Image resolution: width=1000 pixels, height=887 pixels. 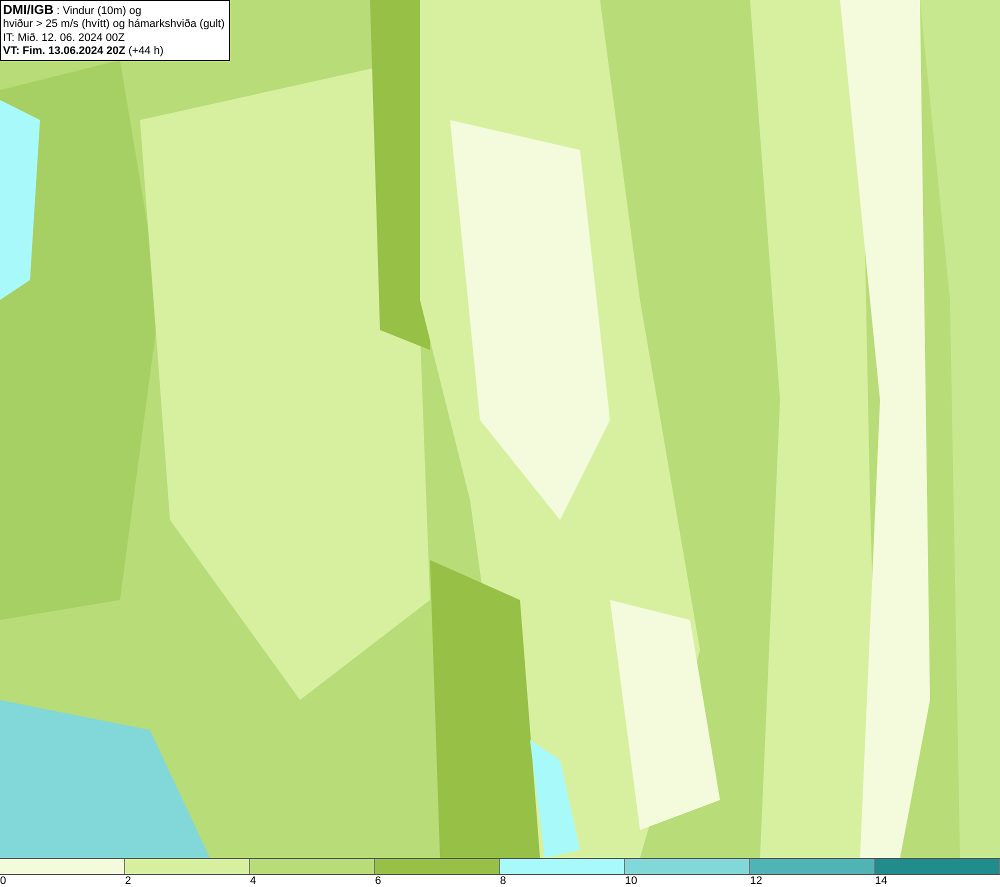 What do you see at coordinates (64, 38) in the screenshot?
I see `title-line: IT: Mið. 12. 06. 2024 00Z` at bounding box center [64, 38].